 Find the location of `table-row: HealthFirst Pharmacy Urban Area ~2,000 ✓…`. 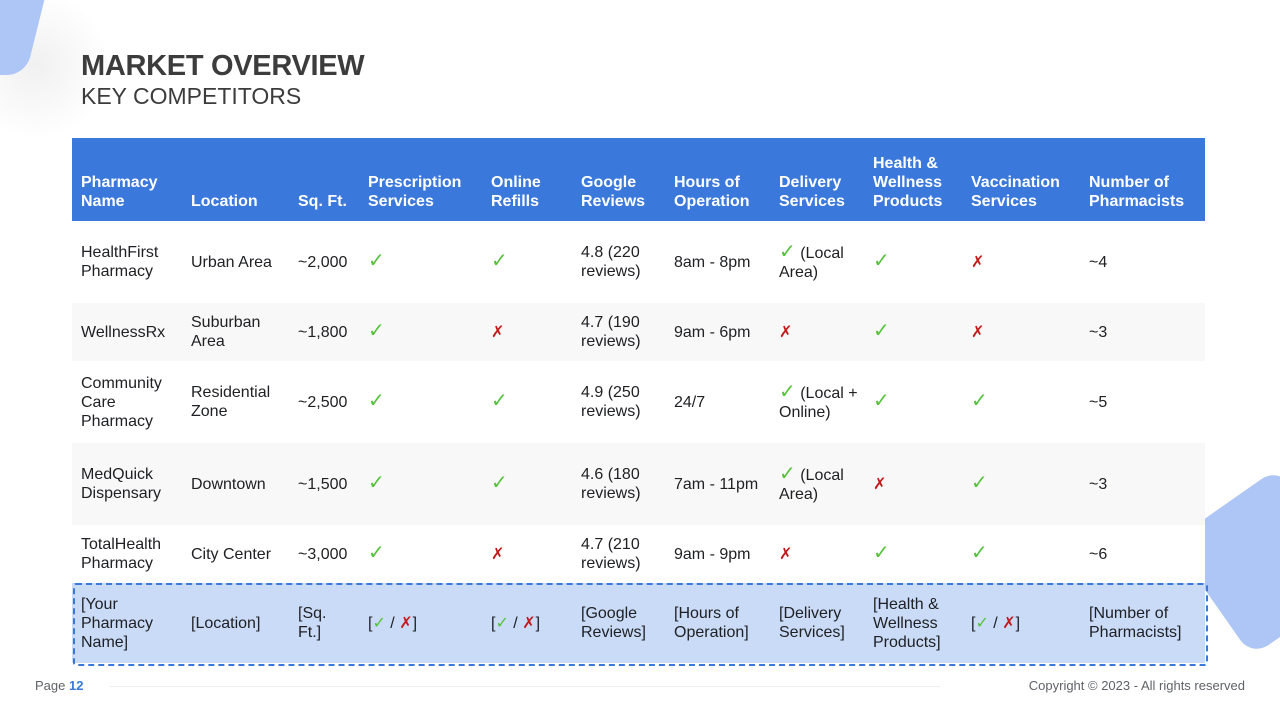

table-row: HealthFirst Pharmacy Urban Area ~2,000 ✓… is located at coordinates (638, 262).